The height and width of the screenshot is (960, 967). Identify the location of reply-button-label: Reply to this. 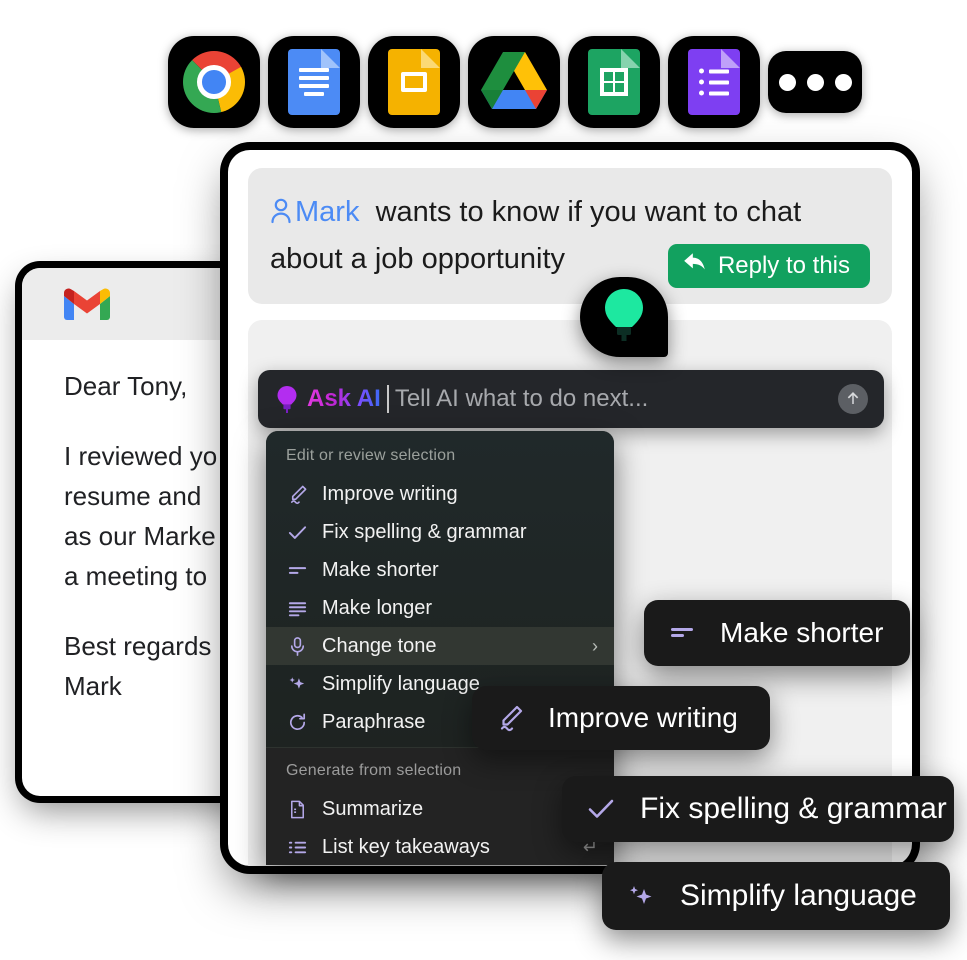
(783, 265).